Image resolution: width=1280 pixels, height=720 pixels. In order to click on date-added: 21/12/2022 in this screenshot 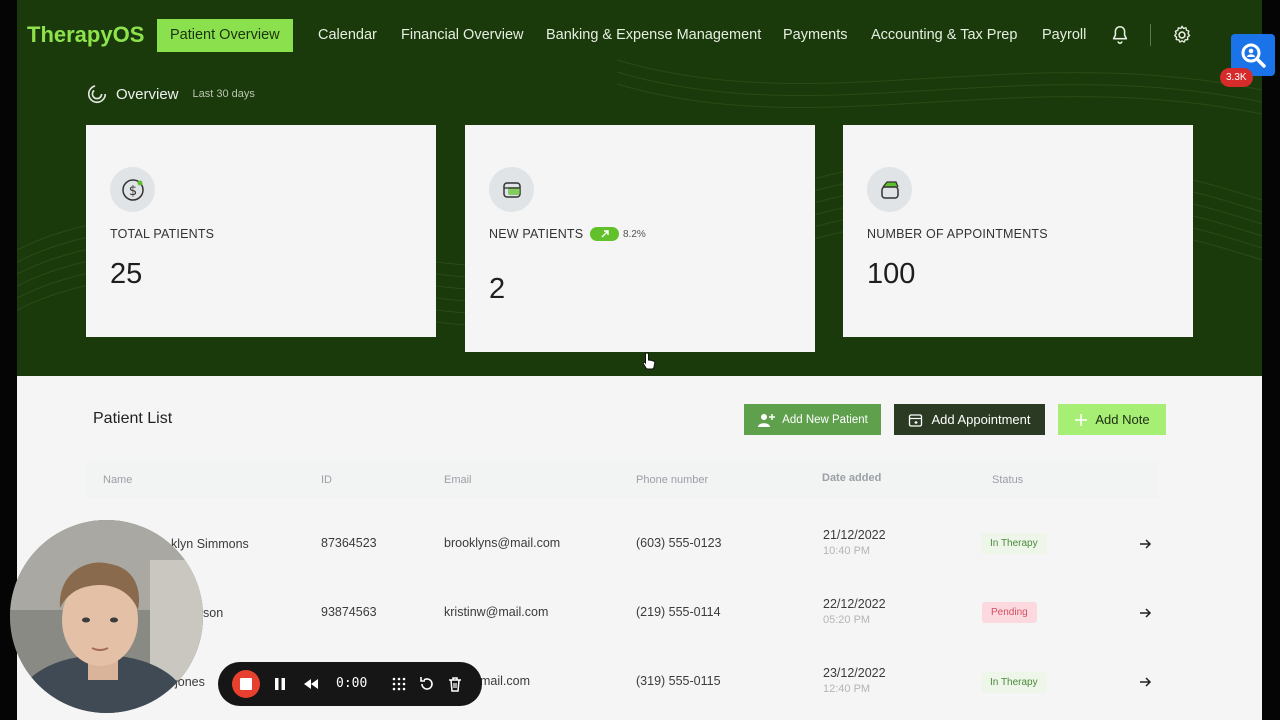, I will do `click(854, 535)`.